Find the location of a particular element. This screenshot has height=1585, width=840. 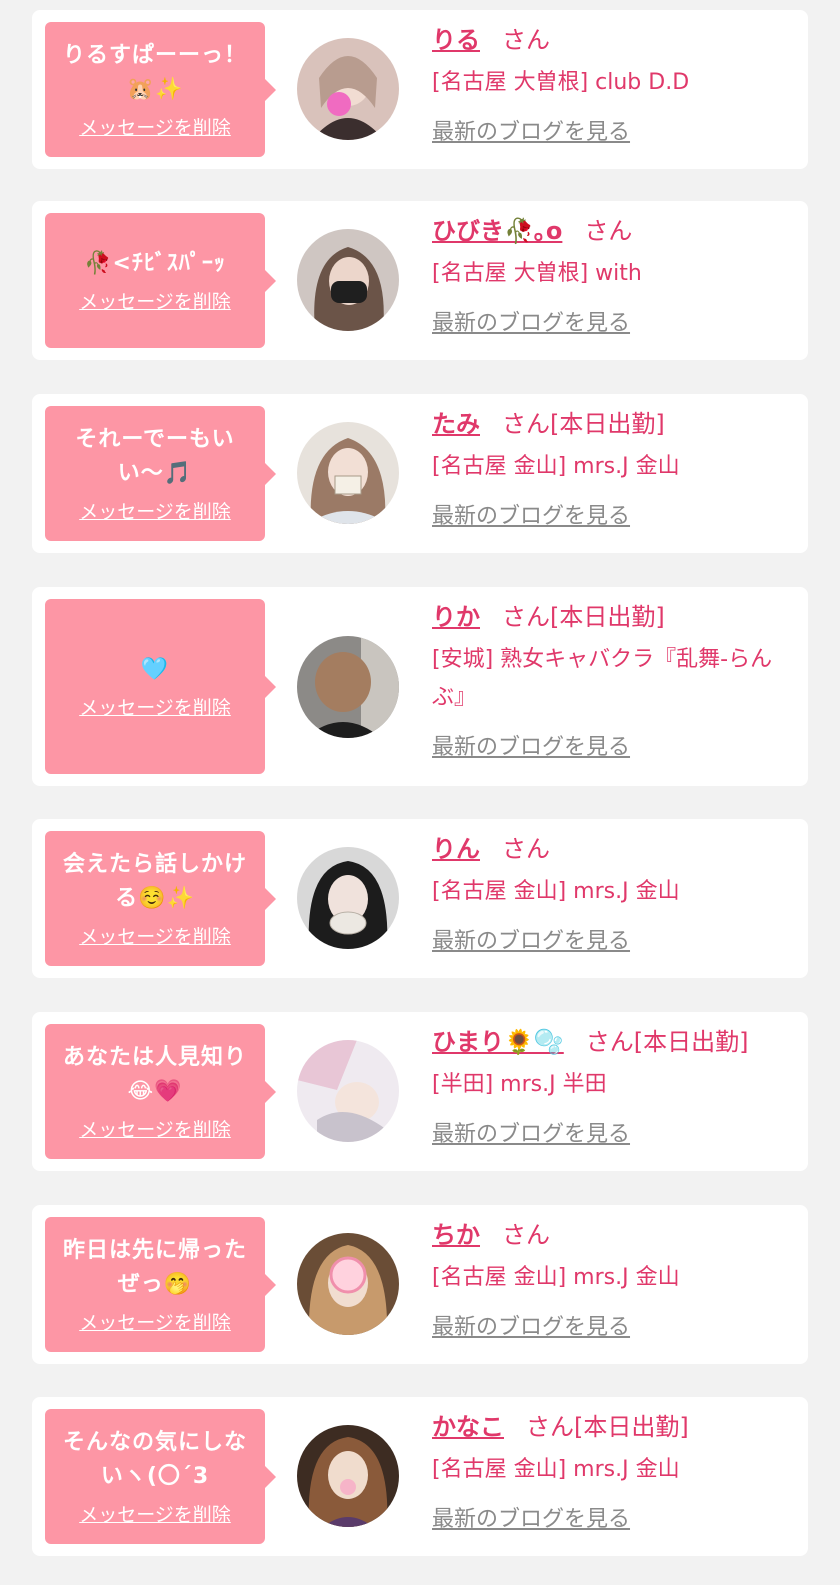

message-text: 会えたら話しかける☺️✨ is located at coordinates (154, 881).